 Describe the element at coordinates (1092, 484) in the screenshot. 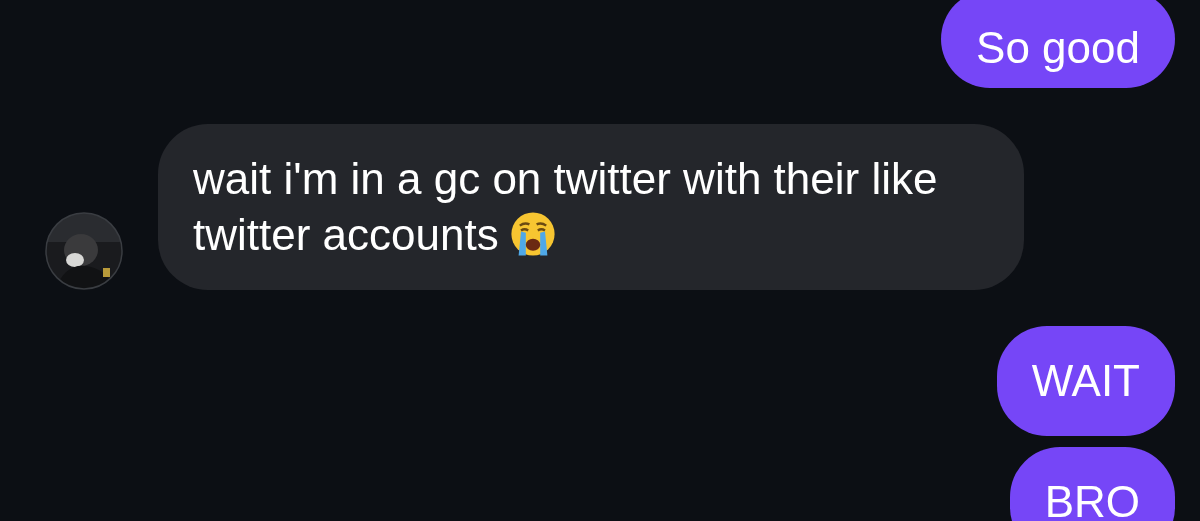

I see `message-bubble: BRO` at that location.